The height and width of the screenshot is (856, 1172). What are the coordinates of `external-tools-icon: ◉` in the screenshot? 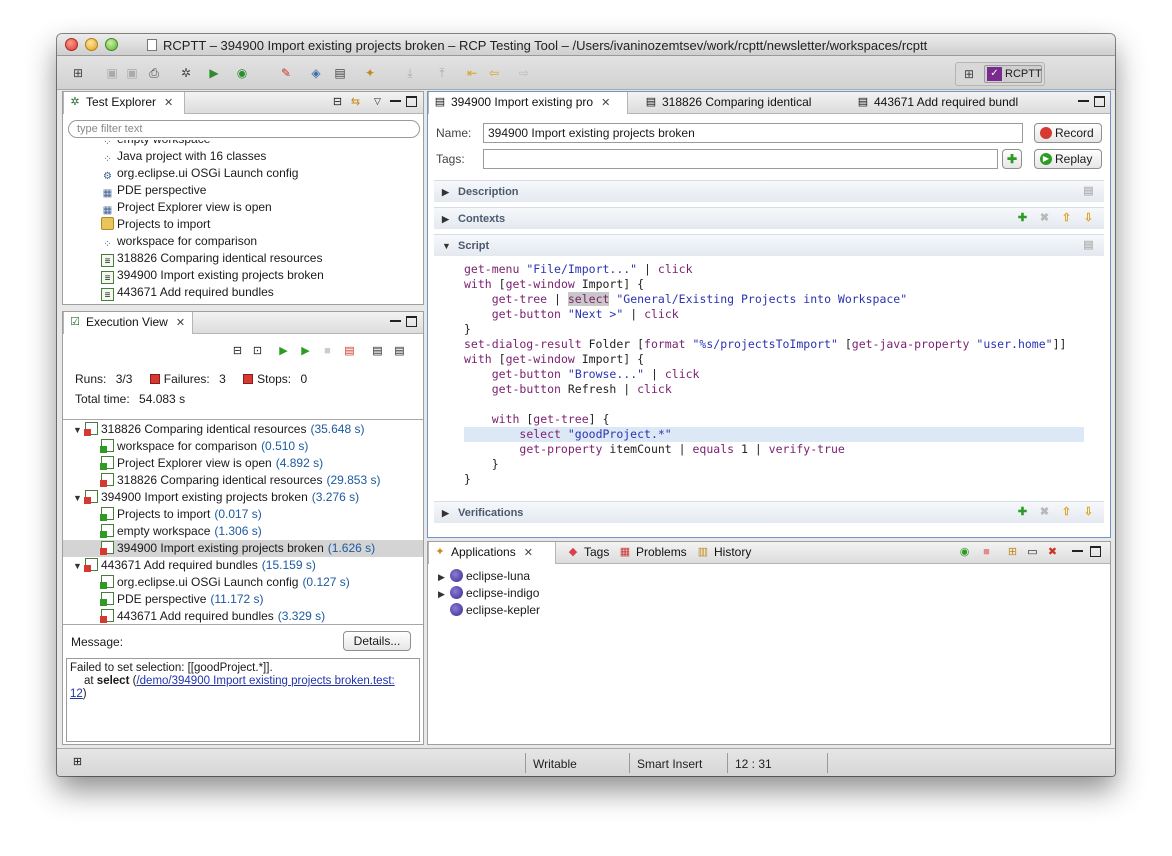 It's located at (242, 73).